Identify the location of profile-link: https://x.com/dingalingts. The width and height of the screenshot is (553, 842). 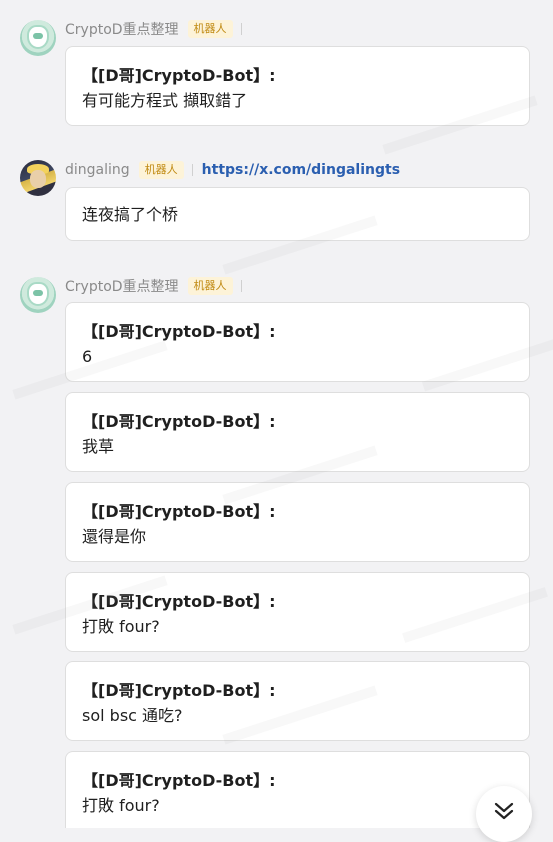
(301, 170).